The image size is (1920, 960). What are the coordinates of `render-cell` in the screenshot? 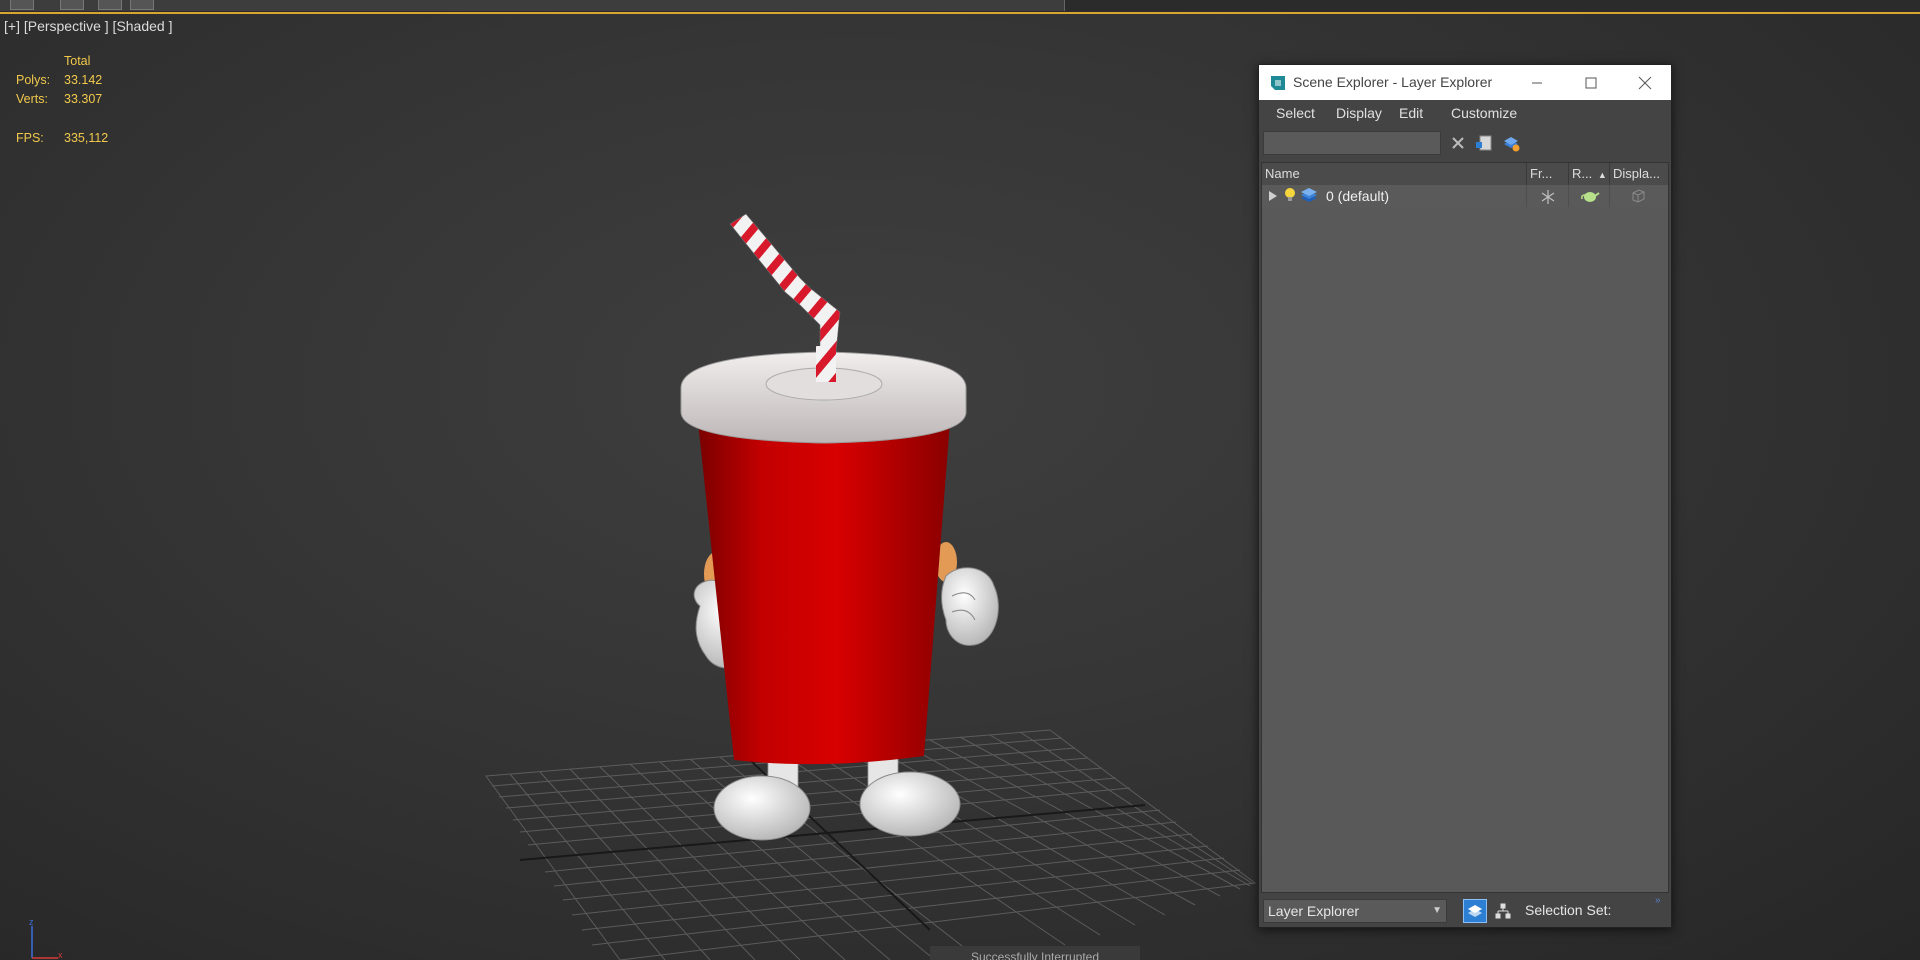 It's located at (1589, 196).